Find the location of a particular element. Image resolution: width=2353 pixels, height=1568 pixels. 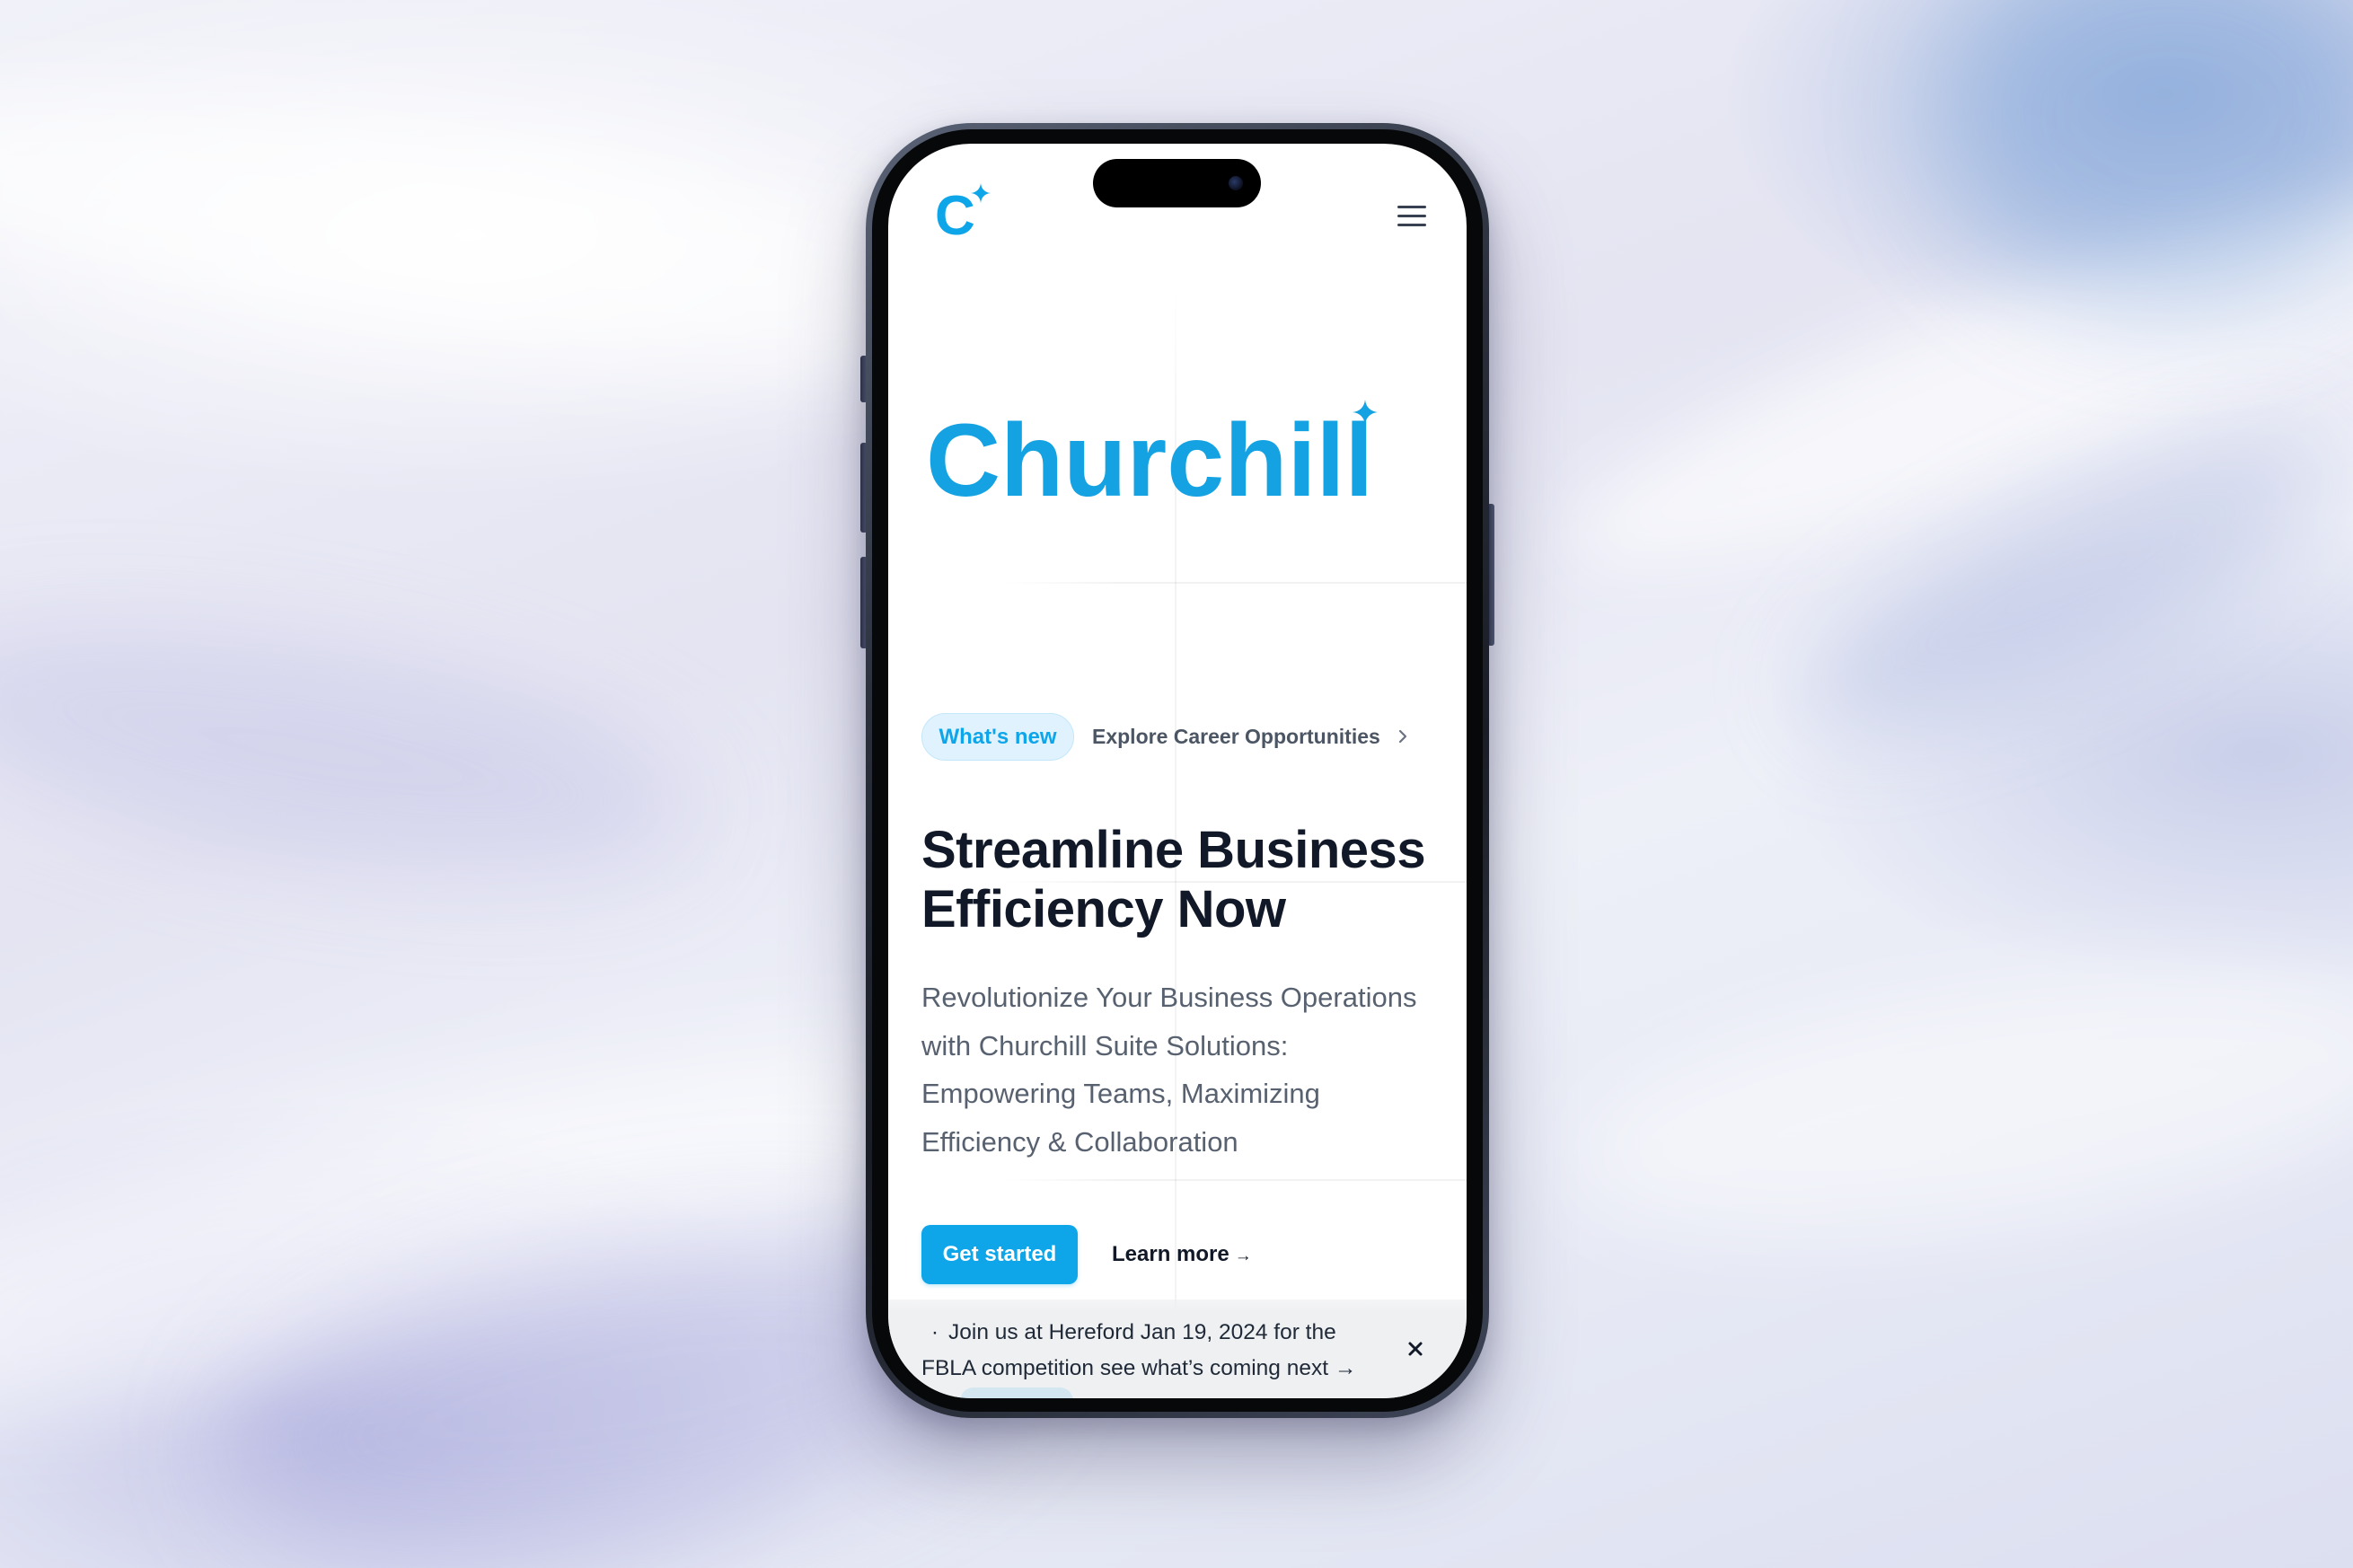

banner-line-text: Join us at Hereford Jan 19, 2024 for the is located at coordinates (1142, 1332).